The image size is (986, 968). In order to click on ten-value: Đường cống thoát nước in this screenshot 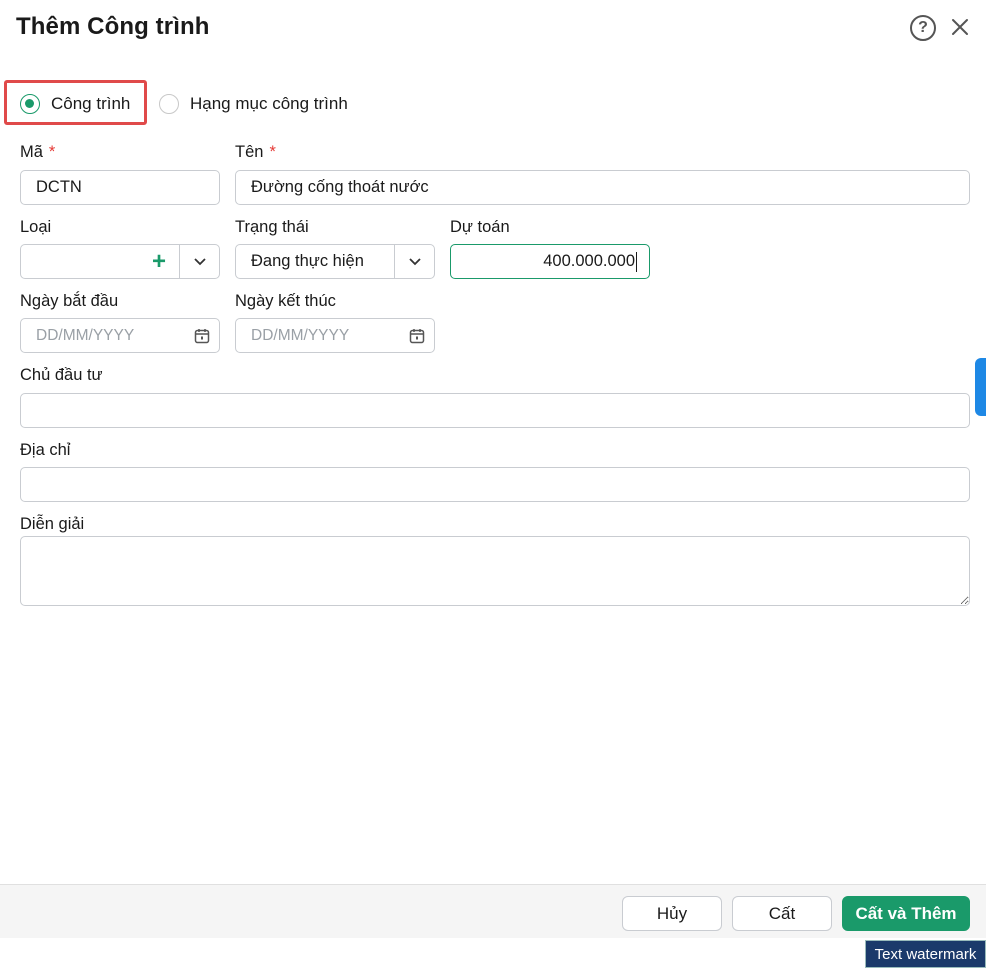, I will do `click(340, 187)`.